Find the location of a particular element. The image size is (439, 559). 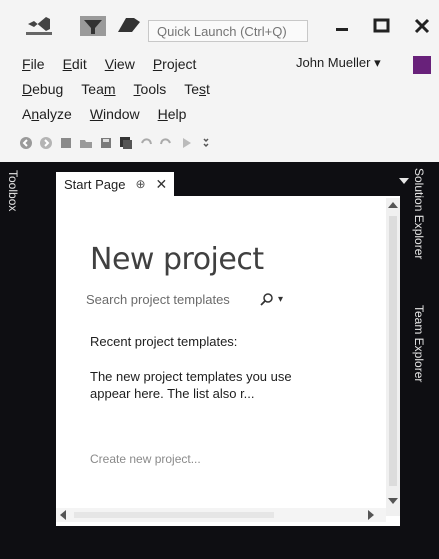

scroll-thumb is located at coordinates (393, 351).